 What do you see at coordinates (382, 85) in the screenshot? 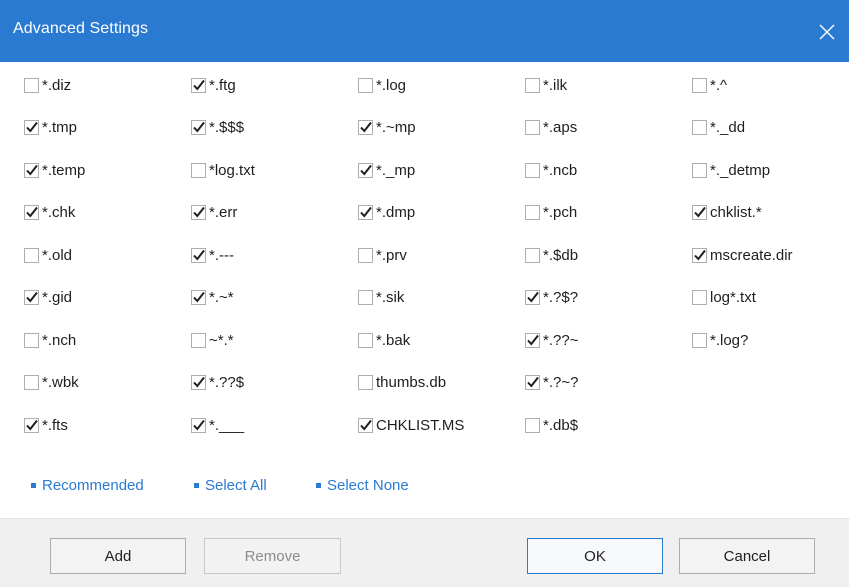
I see `checkbox-item: *.log` at bounding box center [382, 85].